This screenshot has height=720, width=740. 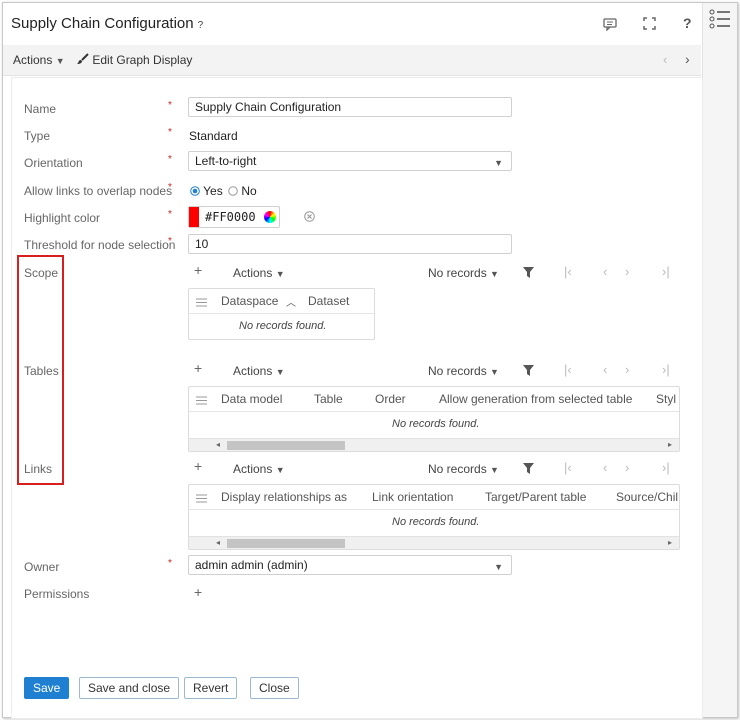 I want to click on add-scope-button: +, so click(x=198, y=270).